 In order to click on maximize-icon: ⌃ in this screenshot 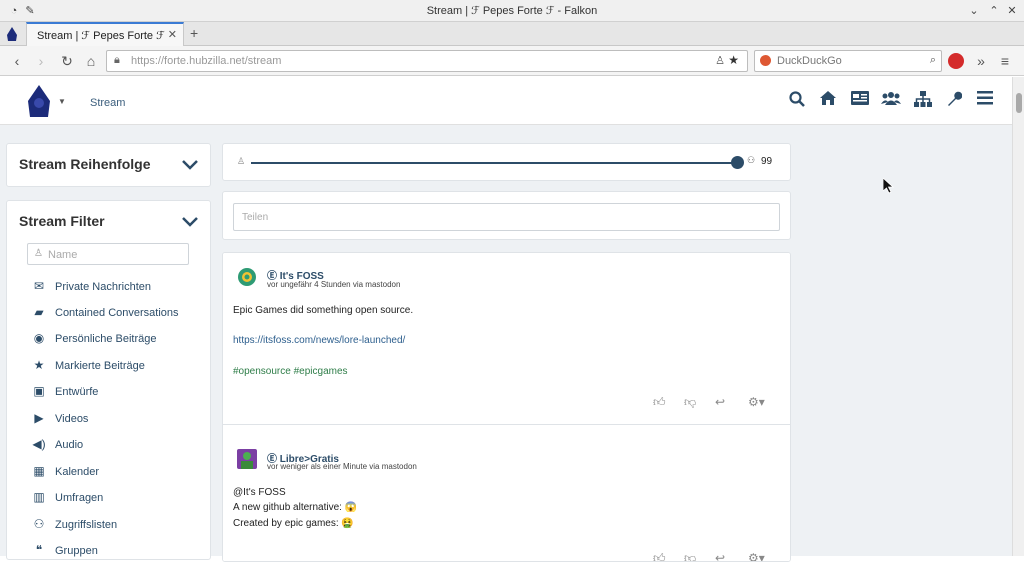, I will do `click(994, 11)`.